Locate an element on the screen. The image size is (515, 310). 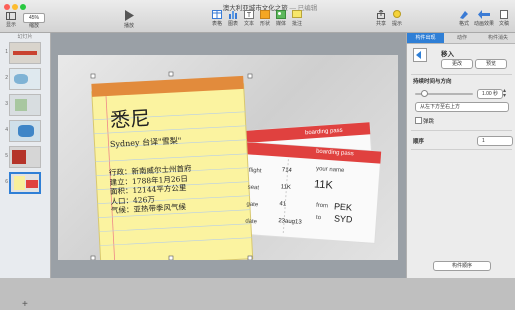
comment-button: 批注 is located at coordinates (297, 18).